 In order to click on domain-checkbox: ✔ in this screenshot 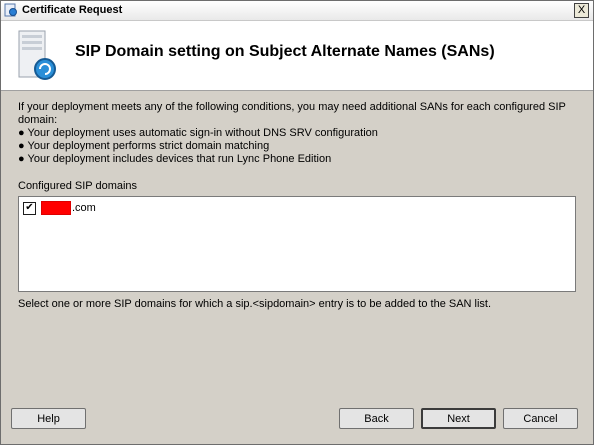, I will do `click(29, 208)`.